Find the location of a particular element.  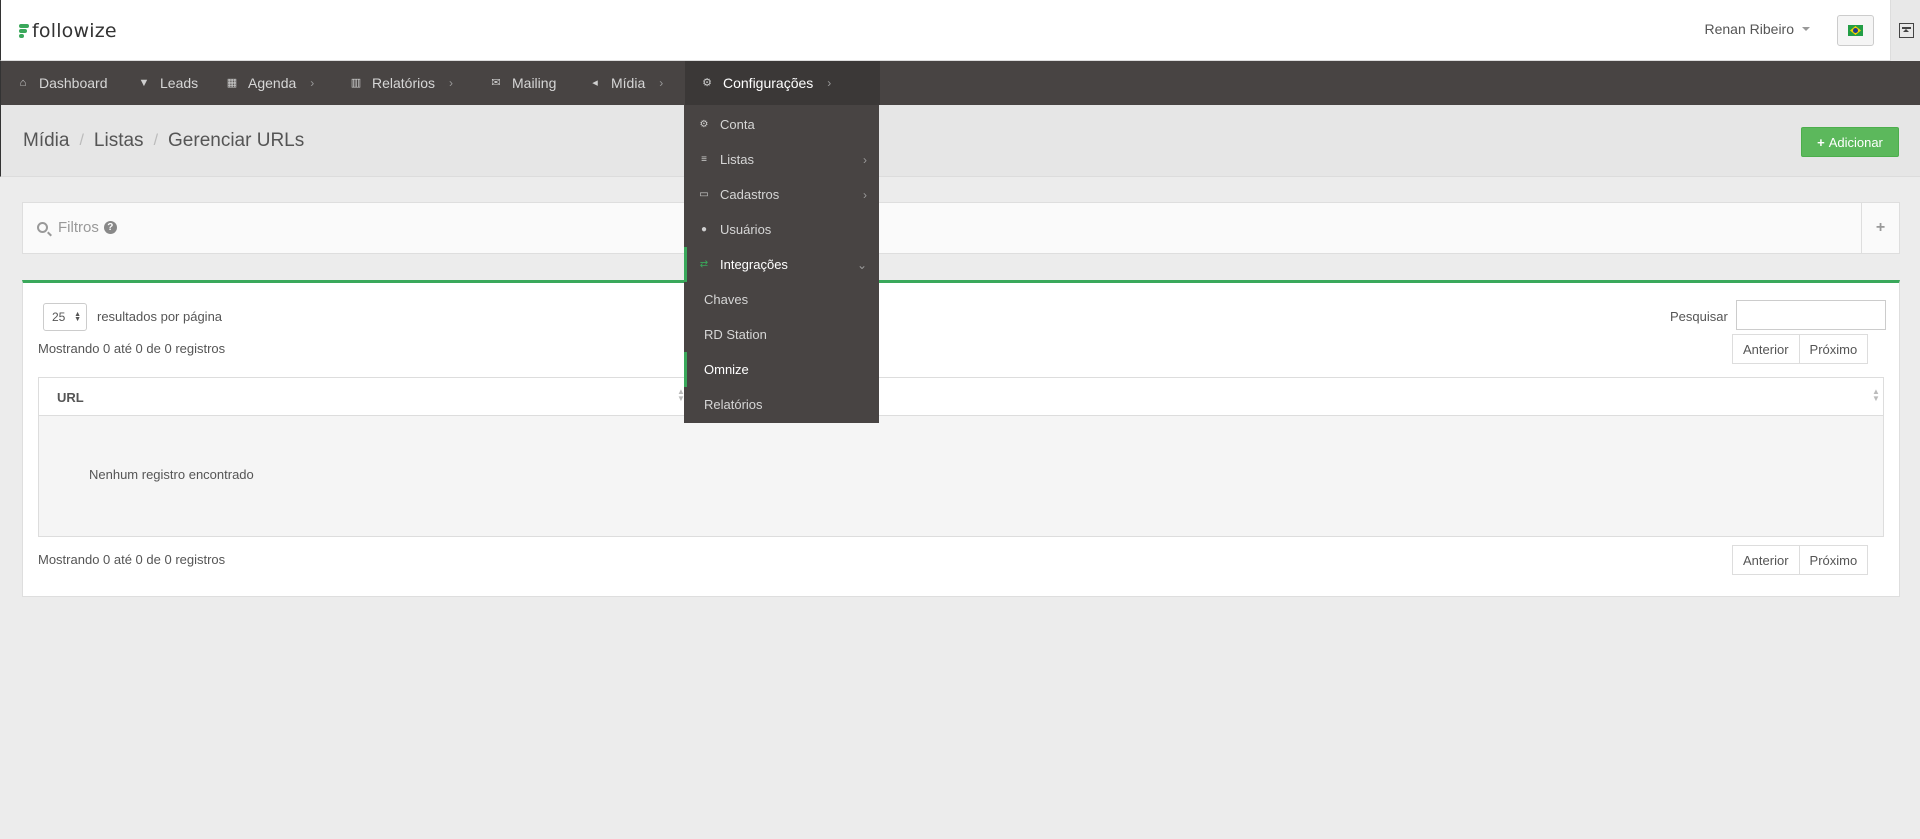

collapse-icon is located at coordinates (1906, 30).